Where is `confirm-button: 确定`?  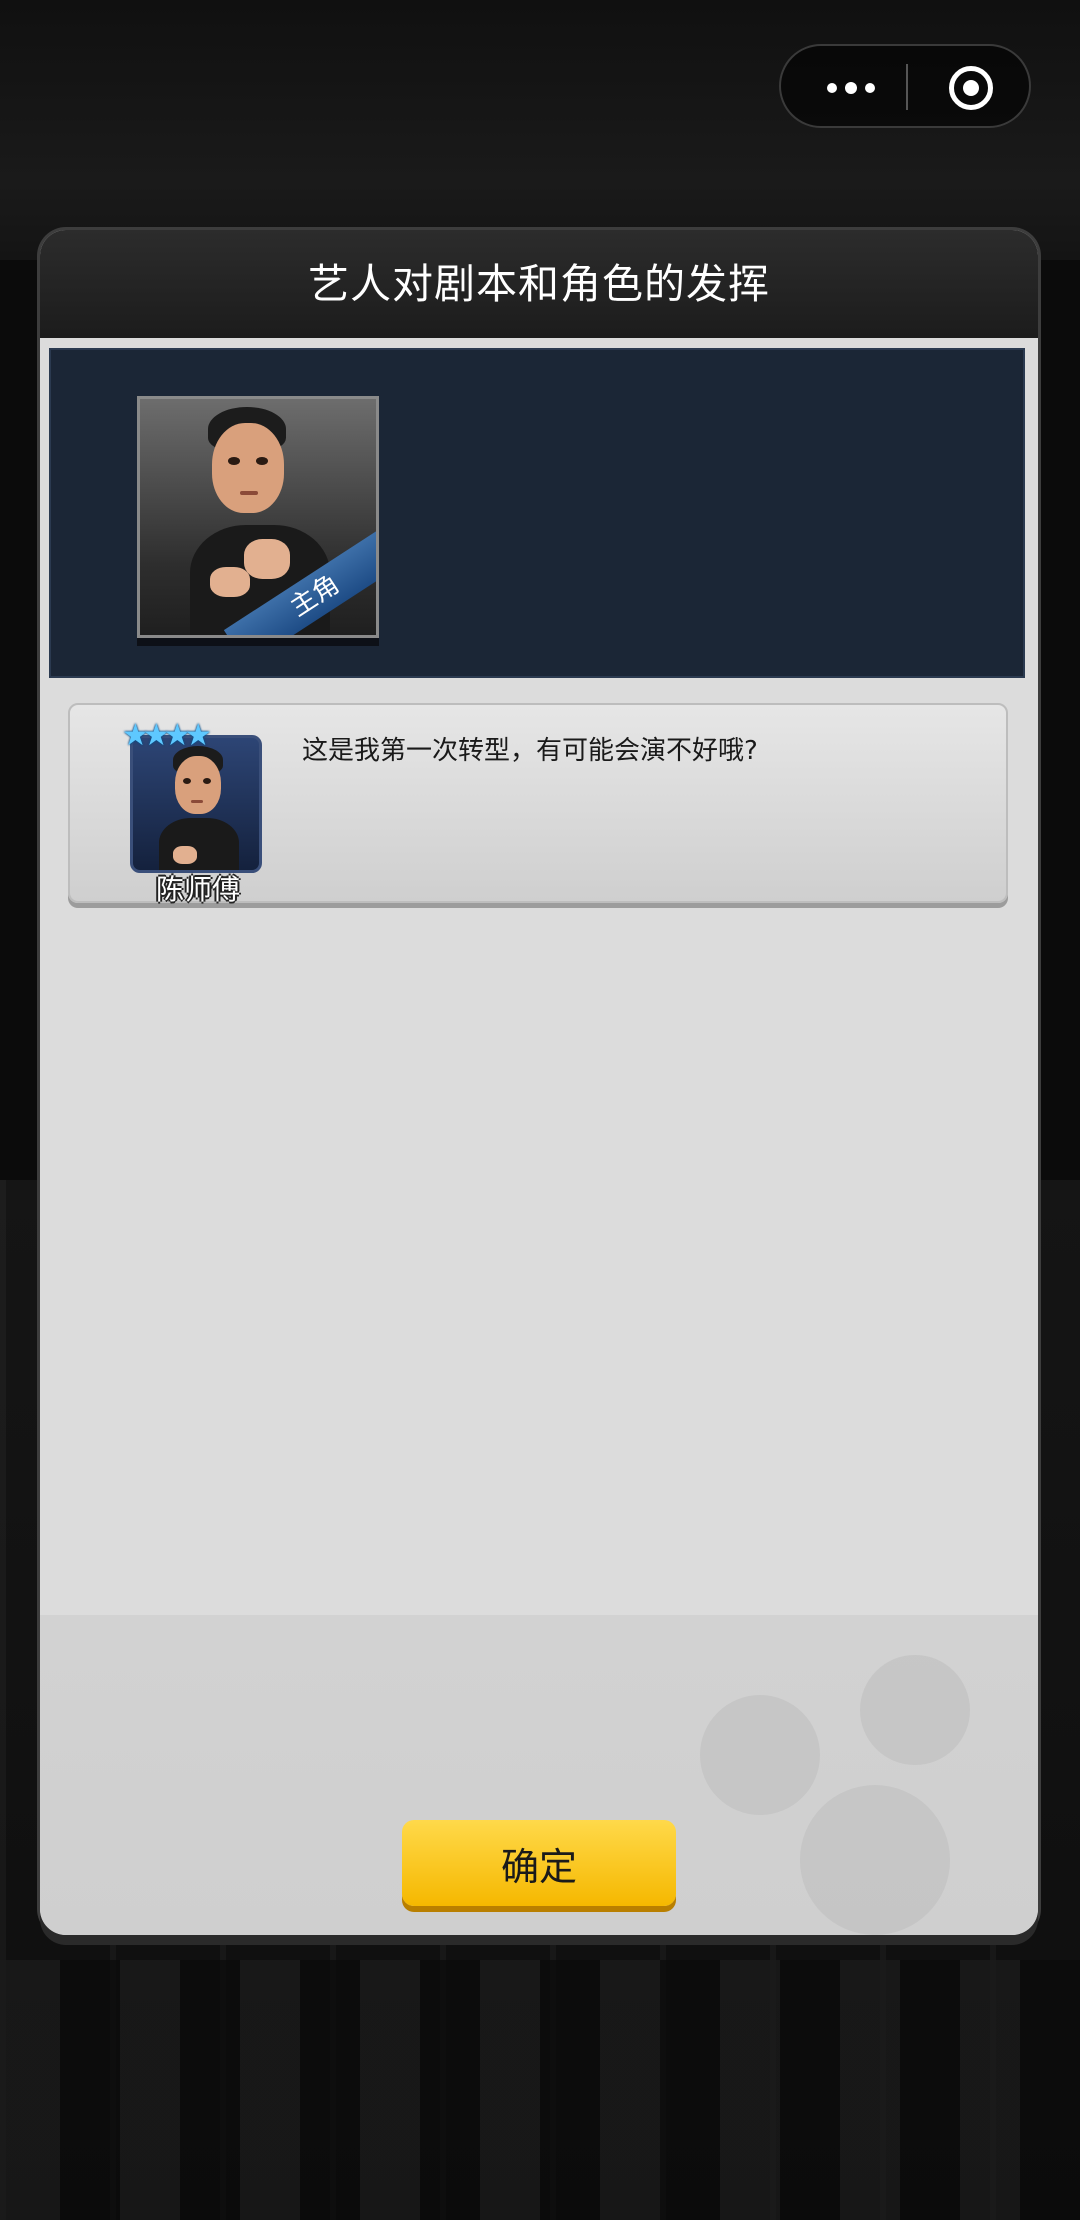 confirm-button: 确定 is located at coordinates (539, 1863).